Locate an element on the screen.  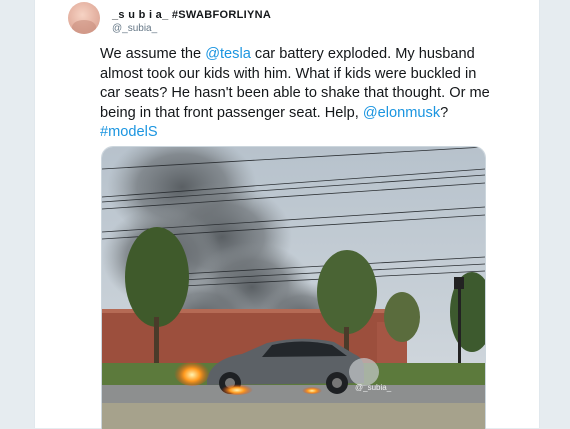
display-name: _s u b i a_ #SWABFORLIYNA is located at coordinates (191, 15).